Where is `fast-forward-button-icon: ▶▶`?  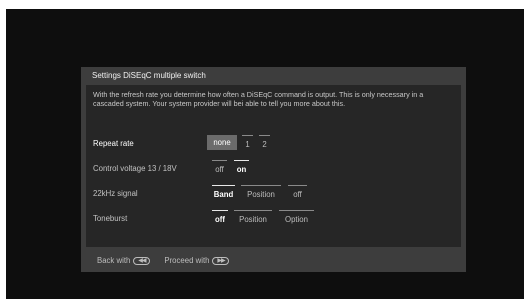
fast-forward-button-icon: ▶▶ is located at coordinates (221, 260).